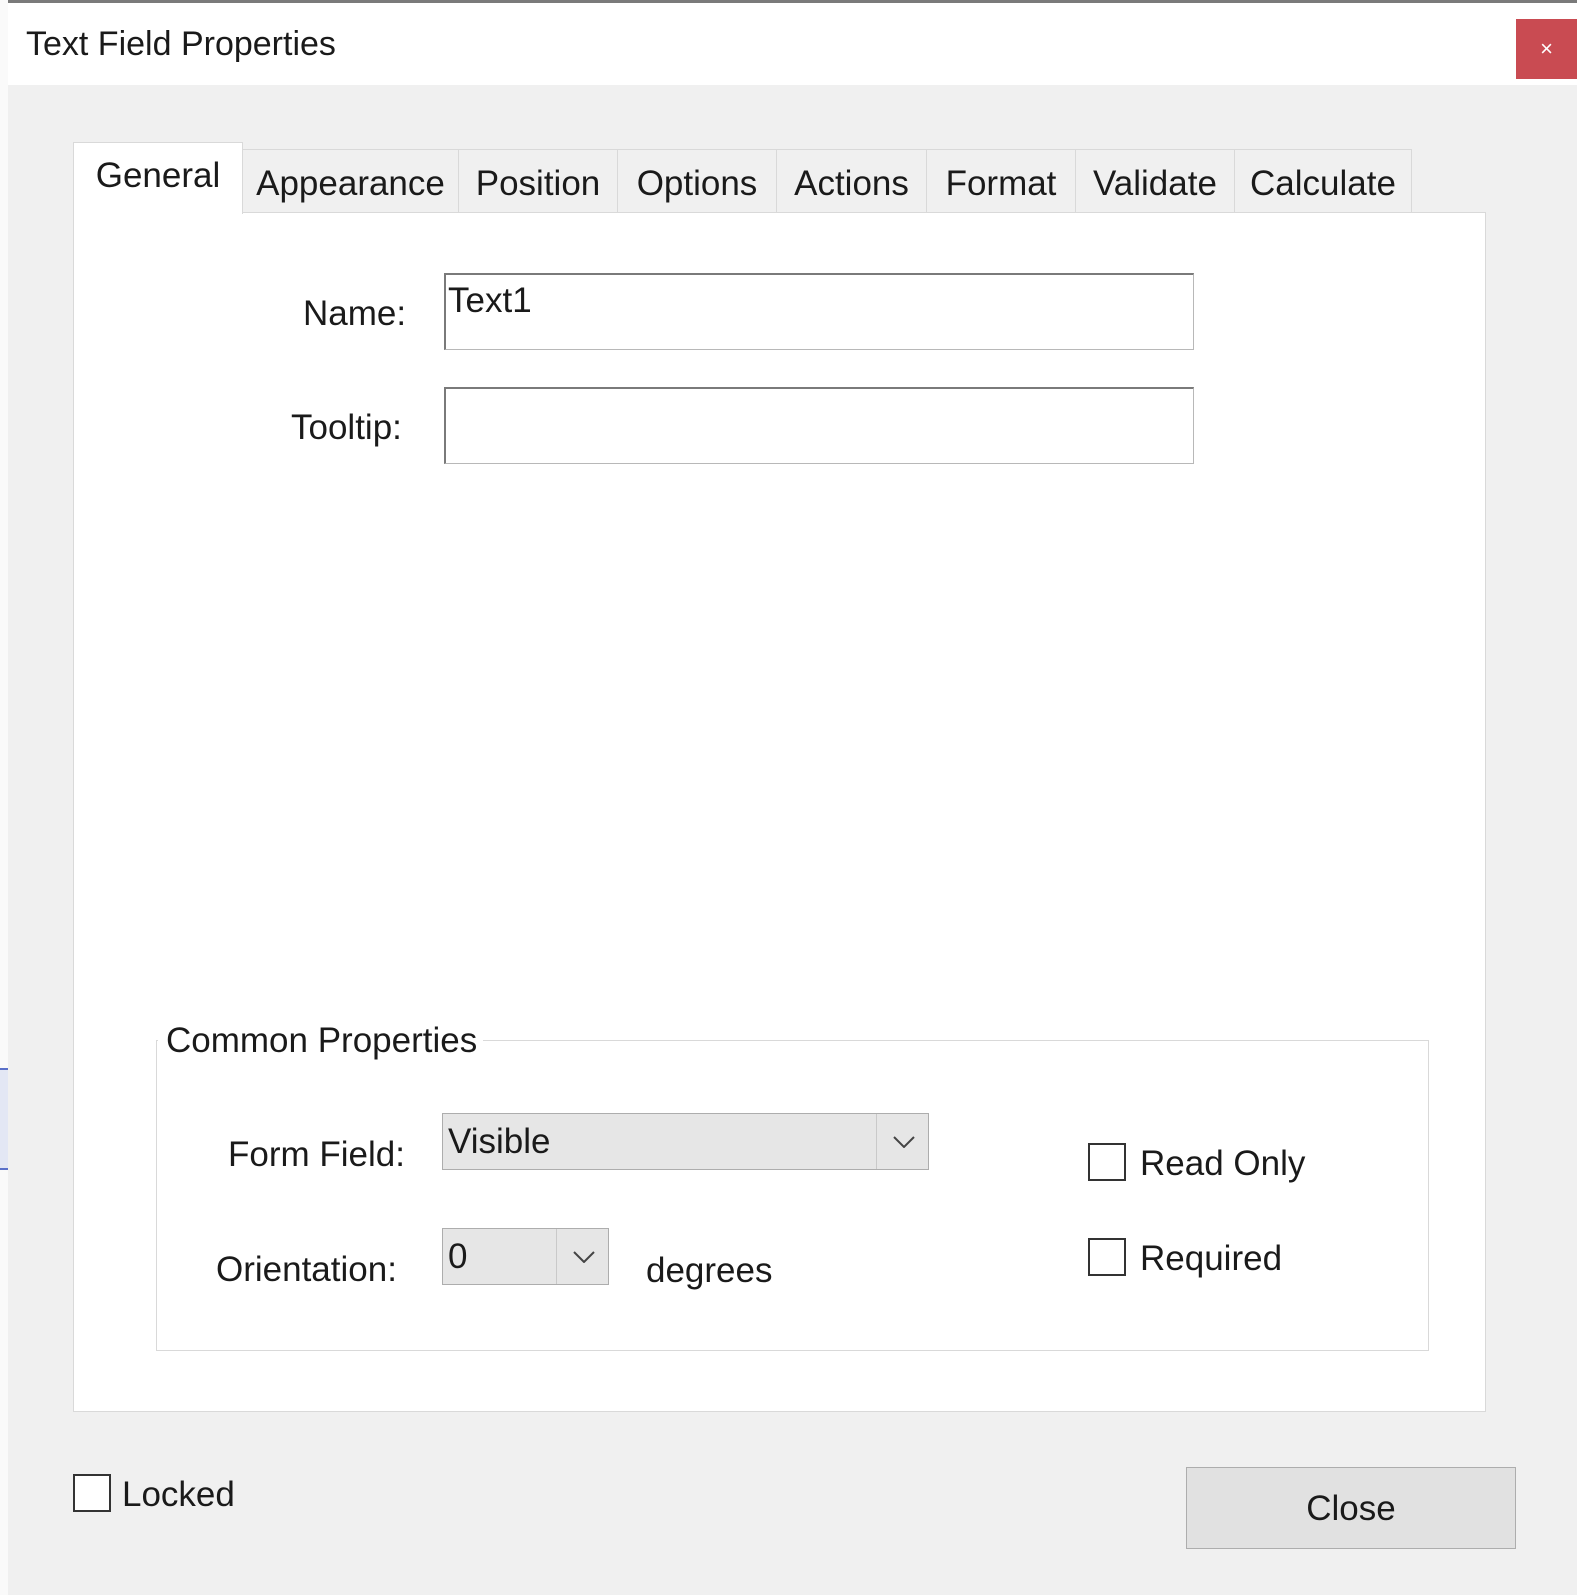 The image size is (1577, 1595). What do you see at coordinates (499, 1141) in the screenshot?
I see `form-field-value: Visible` at bounding box center [499, 1141].